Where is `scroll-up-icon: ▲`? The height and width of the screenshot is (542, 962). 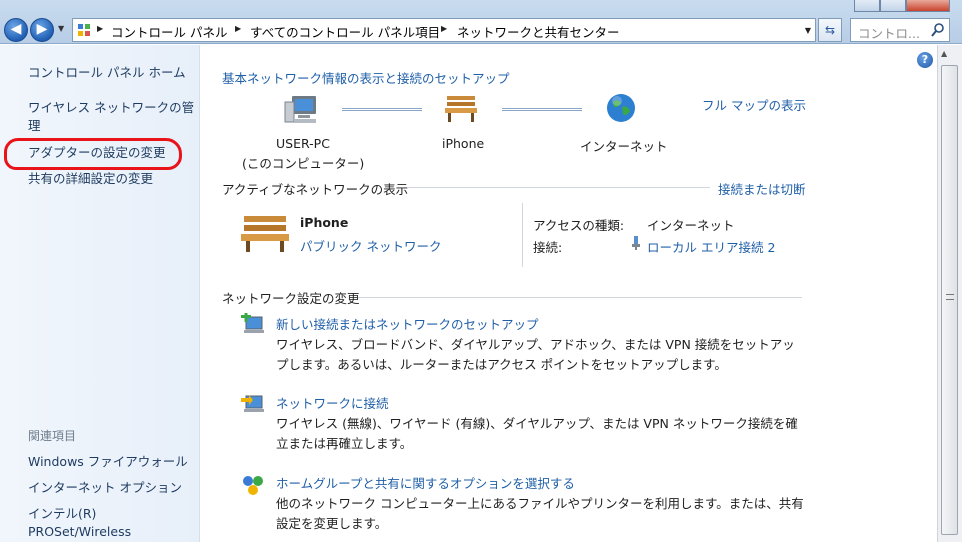 scroll-up-icon: ▲ is located at coordinates (944, 53).